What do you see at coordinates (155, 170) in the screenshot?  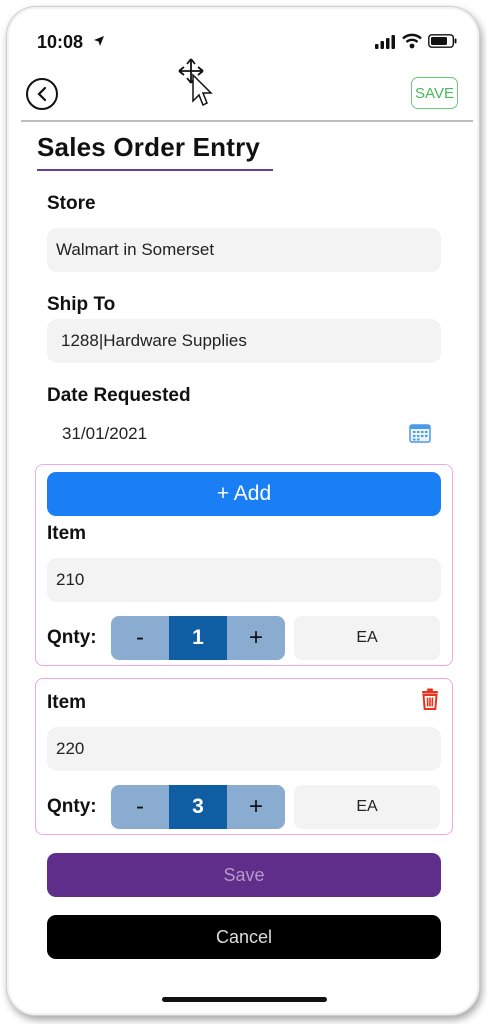 I see `title-underline` at bounding box center [155, 170].